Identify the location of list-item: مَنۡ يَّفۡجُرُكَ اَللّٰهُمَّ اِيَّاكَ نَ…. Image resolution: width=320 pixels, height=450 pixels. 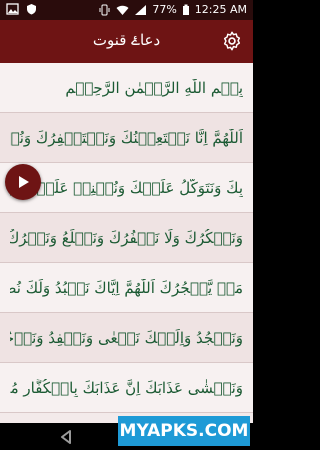
(126, 288).